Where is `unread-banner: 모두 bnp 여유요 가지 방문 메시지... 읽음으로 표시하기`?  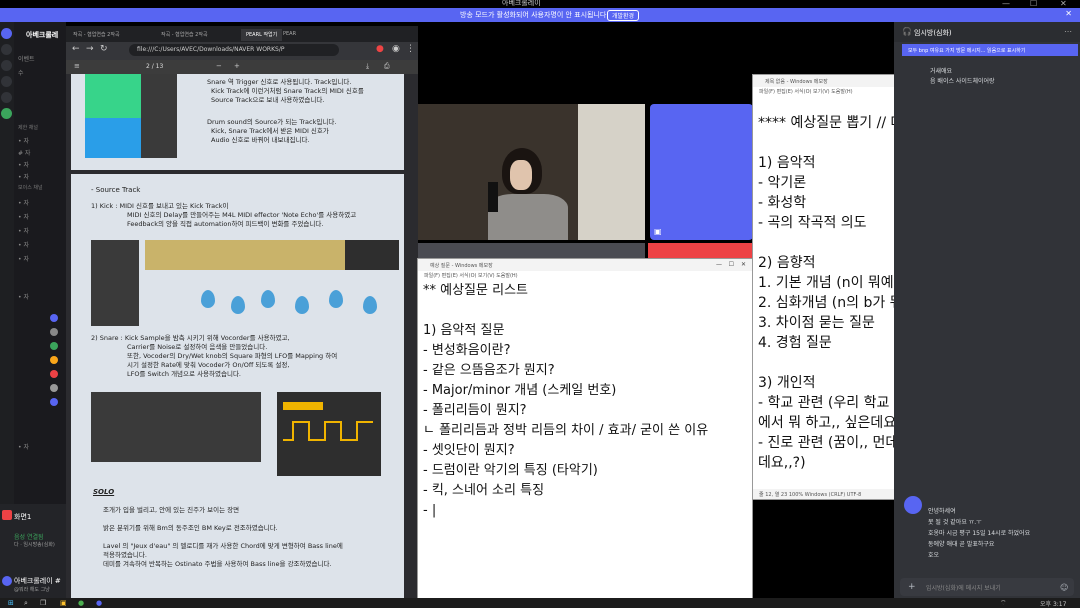
unread-banner: 모두 bnp 여유요 가지 방문 메시지... 읽음으로 표시하기 is located at coordinates (990, 50).